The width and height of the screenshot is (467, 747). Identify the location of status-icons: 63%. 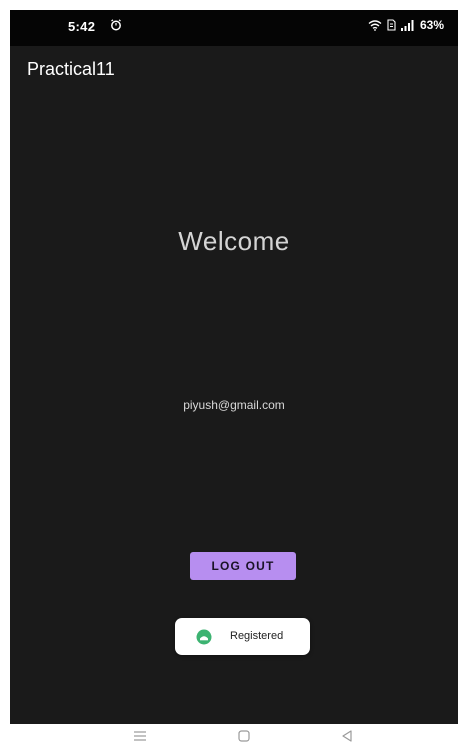
(406, 25).